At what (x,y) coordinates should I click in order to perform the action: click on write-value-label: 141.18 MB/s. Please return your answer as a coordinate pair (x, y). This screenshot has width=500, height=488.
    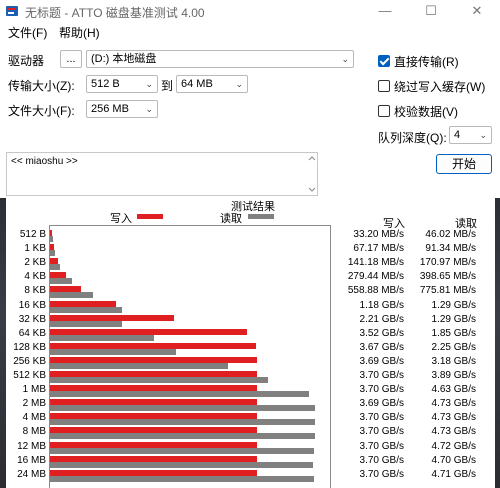
    Looking at the image, I should click on (375, 263).